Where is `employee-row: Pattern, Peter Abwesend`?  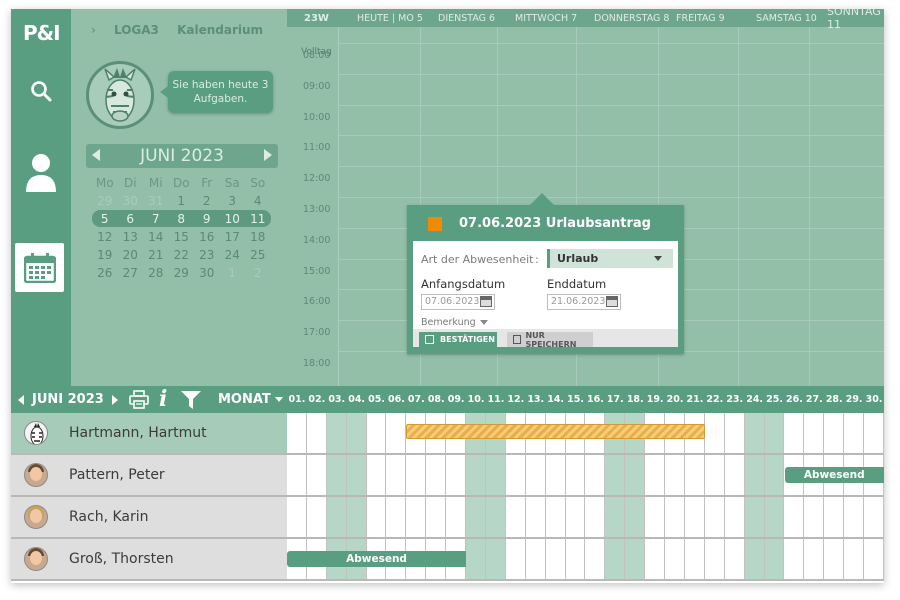 employee-row: Pattern, Peter Abwesend is located at coordinates (447, 476).